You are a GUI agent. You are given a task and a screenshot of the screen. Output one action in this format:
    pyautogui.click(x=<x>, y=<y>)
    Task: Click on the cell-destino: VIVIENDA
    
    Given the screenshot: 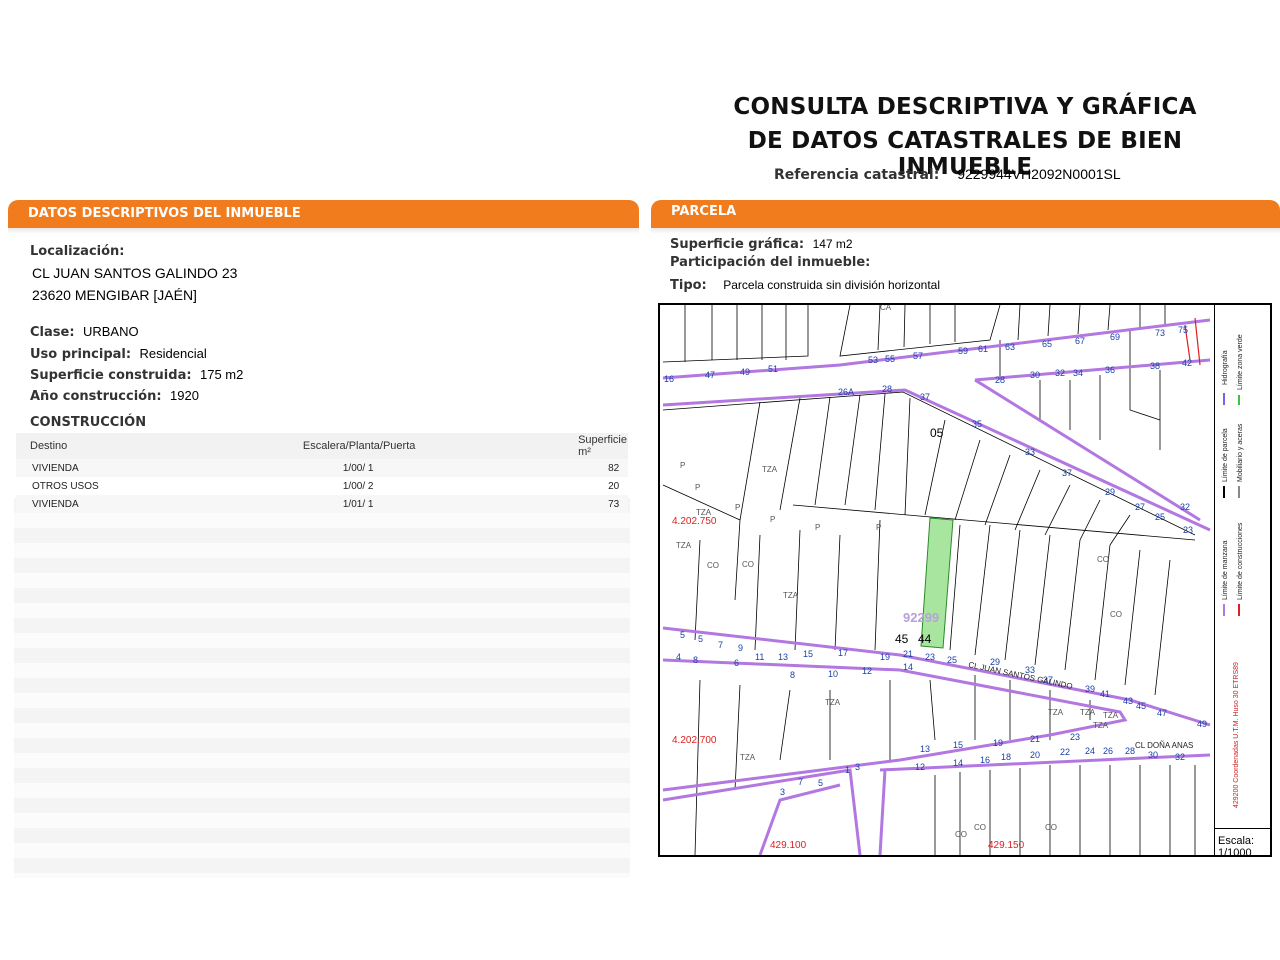 What is the action you would take?
    pyautogui.click(x=55, y=504)
    